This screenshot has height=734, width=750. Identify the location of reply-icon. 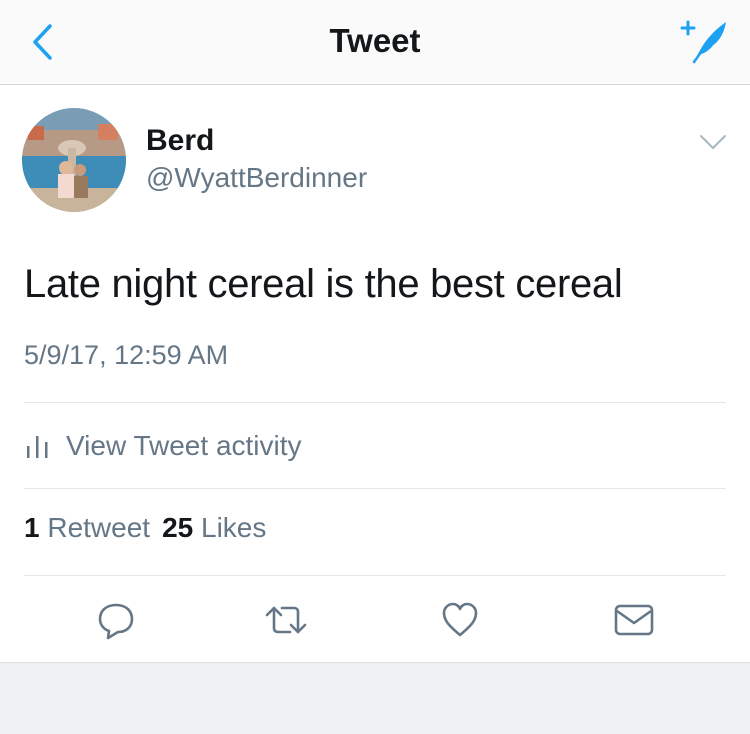
(116, 621).